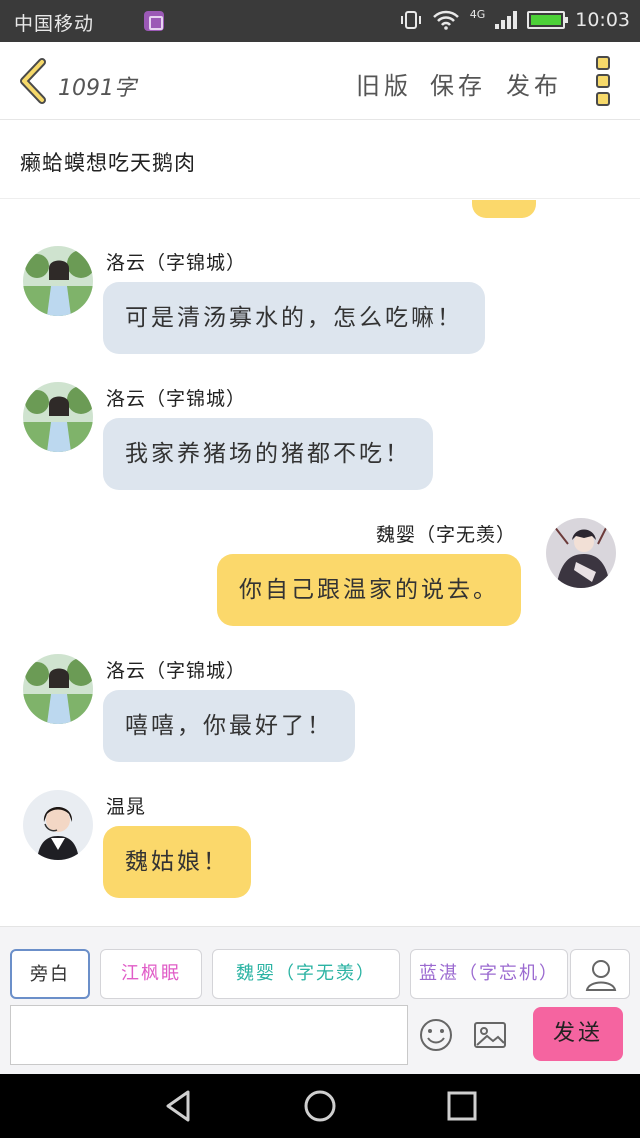 This screenshot has width=640, height=1138. Describe the element at coordinates (320, 160) in the screenshot. I see `story-title-bar: 癞蛤蟆想吃天鹅肉` at that location.